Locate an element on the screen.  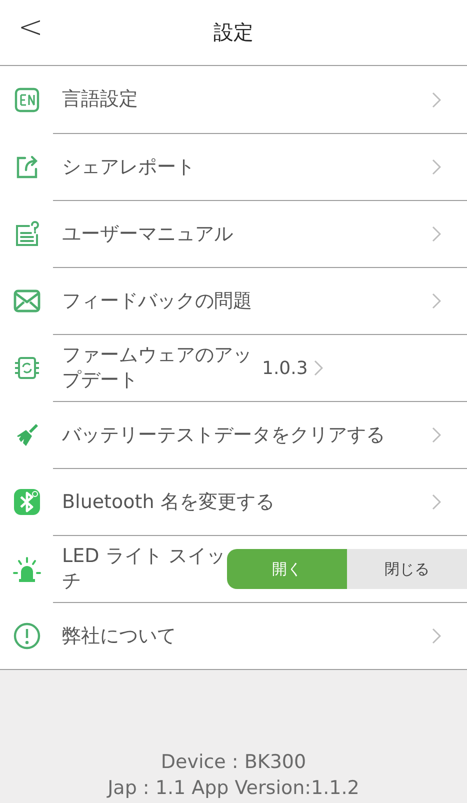
language-icon is located at coordinates (27, 99).